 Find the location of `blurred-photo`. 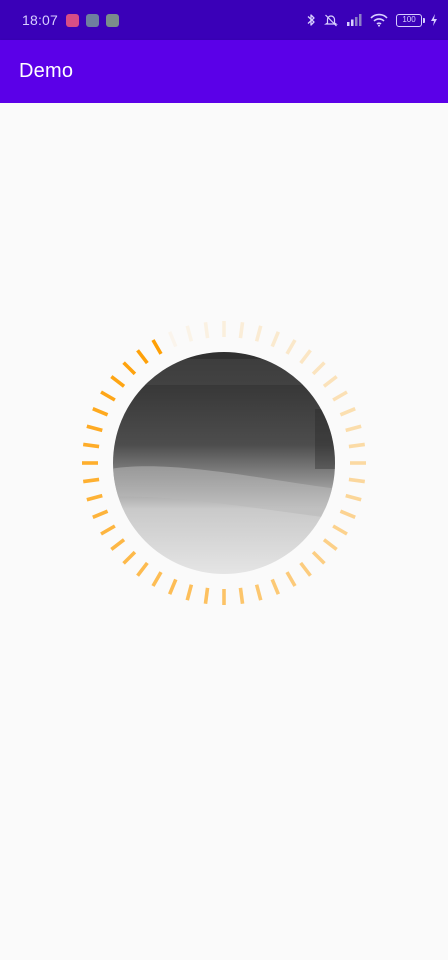

blurred-photo is located at coordinates (224, 463).